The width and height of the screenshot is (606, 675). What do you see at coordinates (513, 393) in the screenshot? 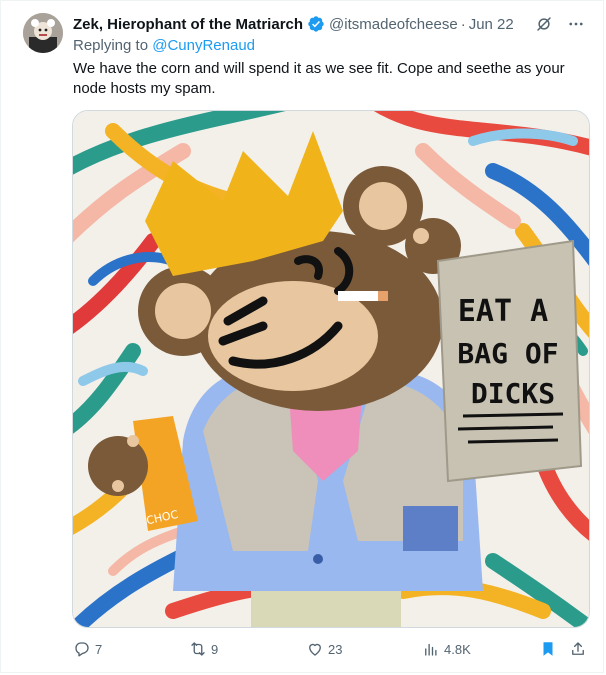
I see `sign-line-3: DICKS` at bounding box center [513, 393].